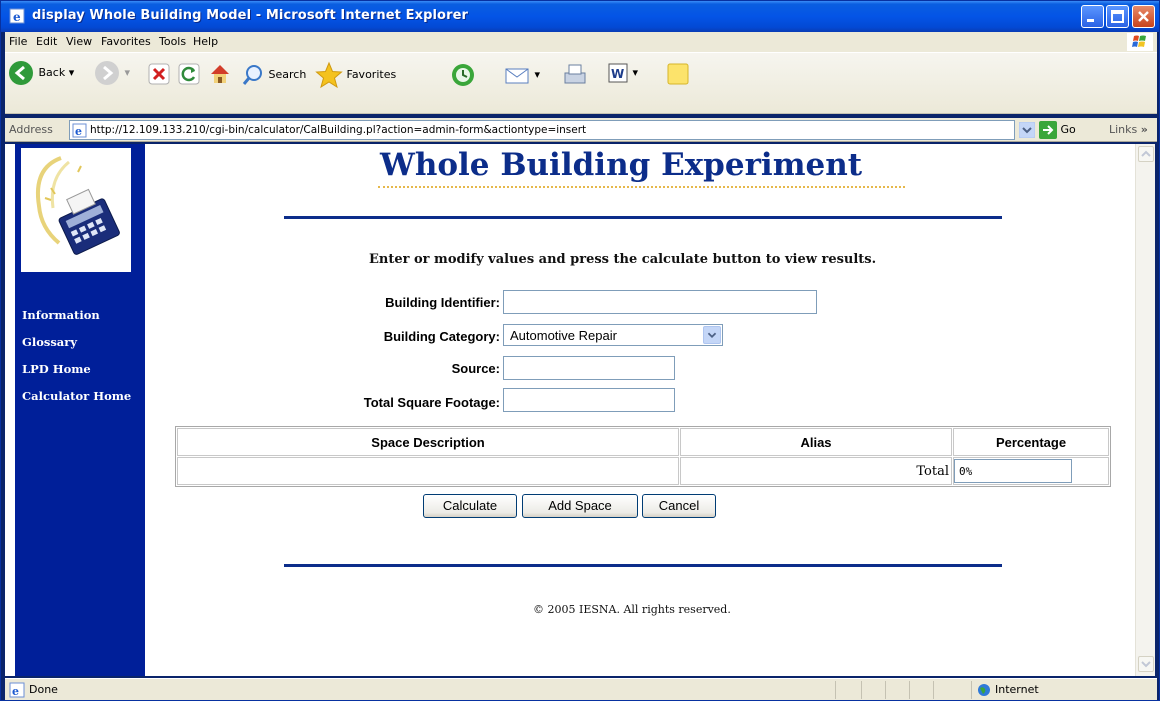 The height and width of the screenshot is (701, 1160). Describe the element at coordinates (205, 41) in the screenshot. I see `menu-help: Help` at that location.